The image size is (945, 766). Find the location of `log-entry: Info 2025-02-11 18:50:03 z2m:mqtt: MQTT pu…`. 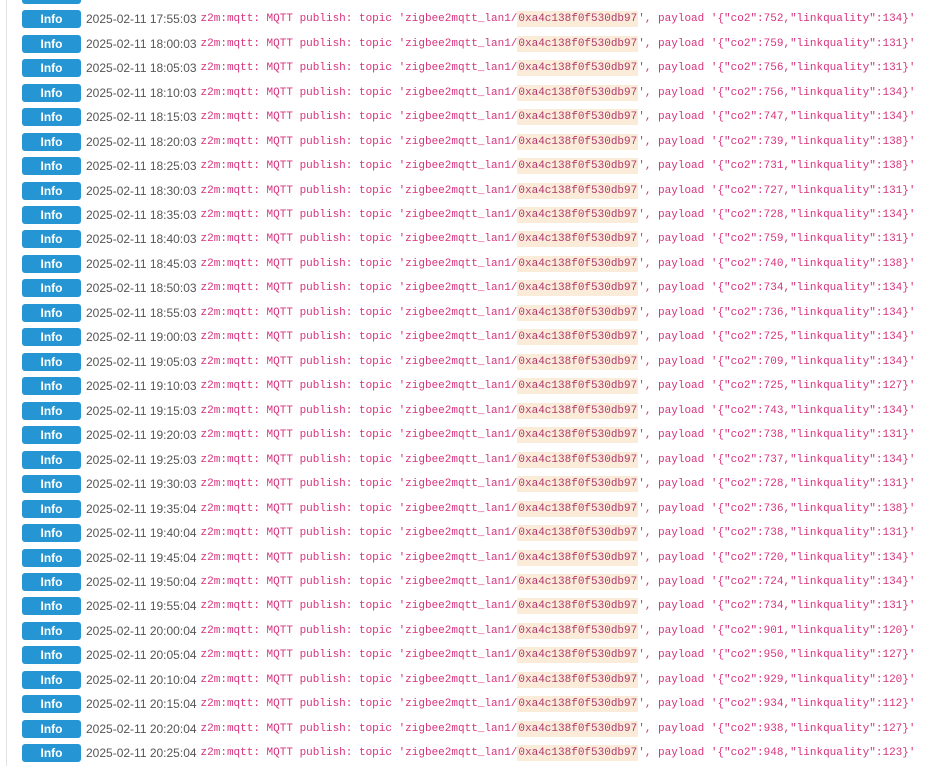

log-entry: Info 2025-02-11 18:50:03 z2m:mqtt: MQTT pu… is located at coordinates (479, 288).